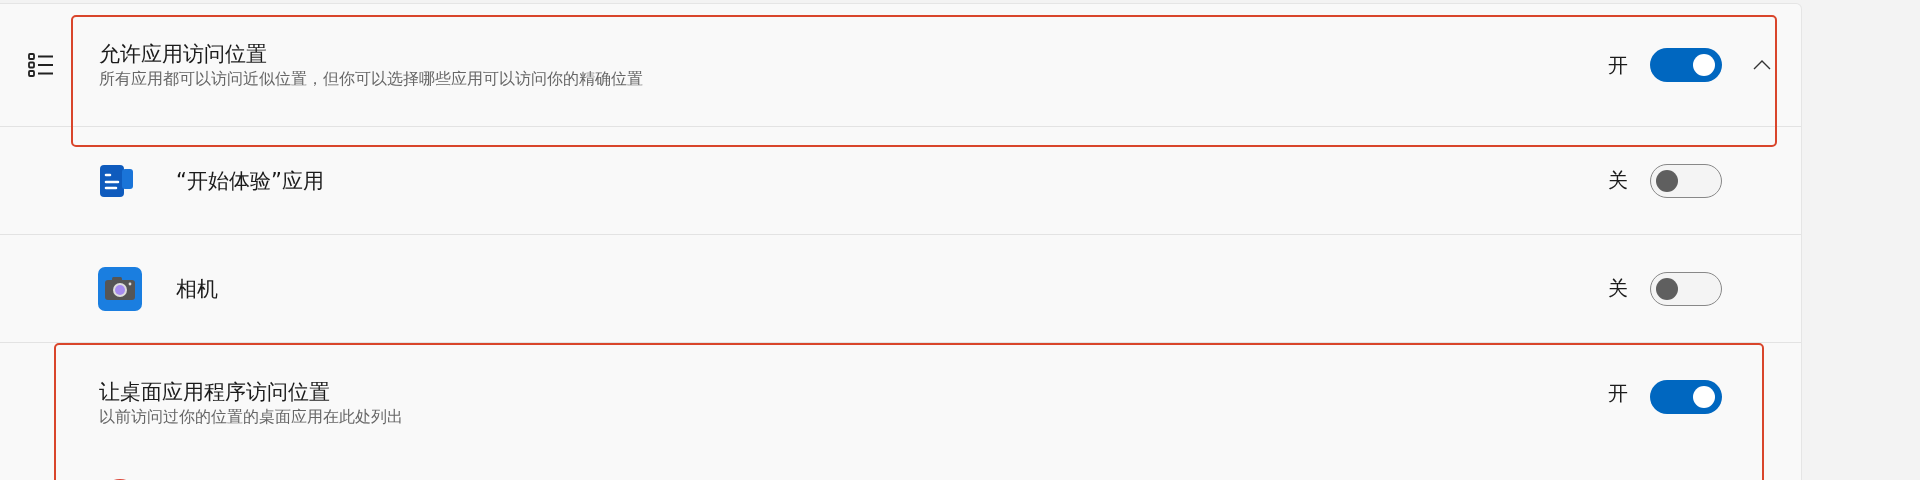  What do you see at coordinates (41, 65) in the screenshot?
I see `list-icon` at bounding box center [41, 65].